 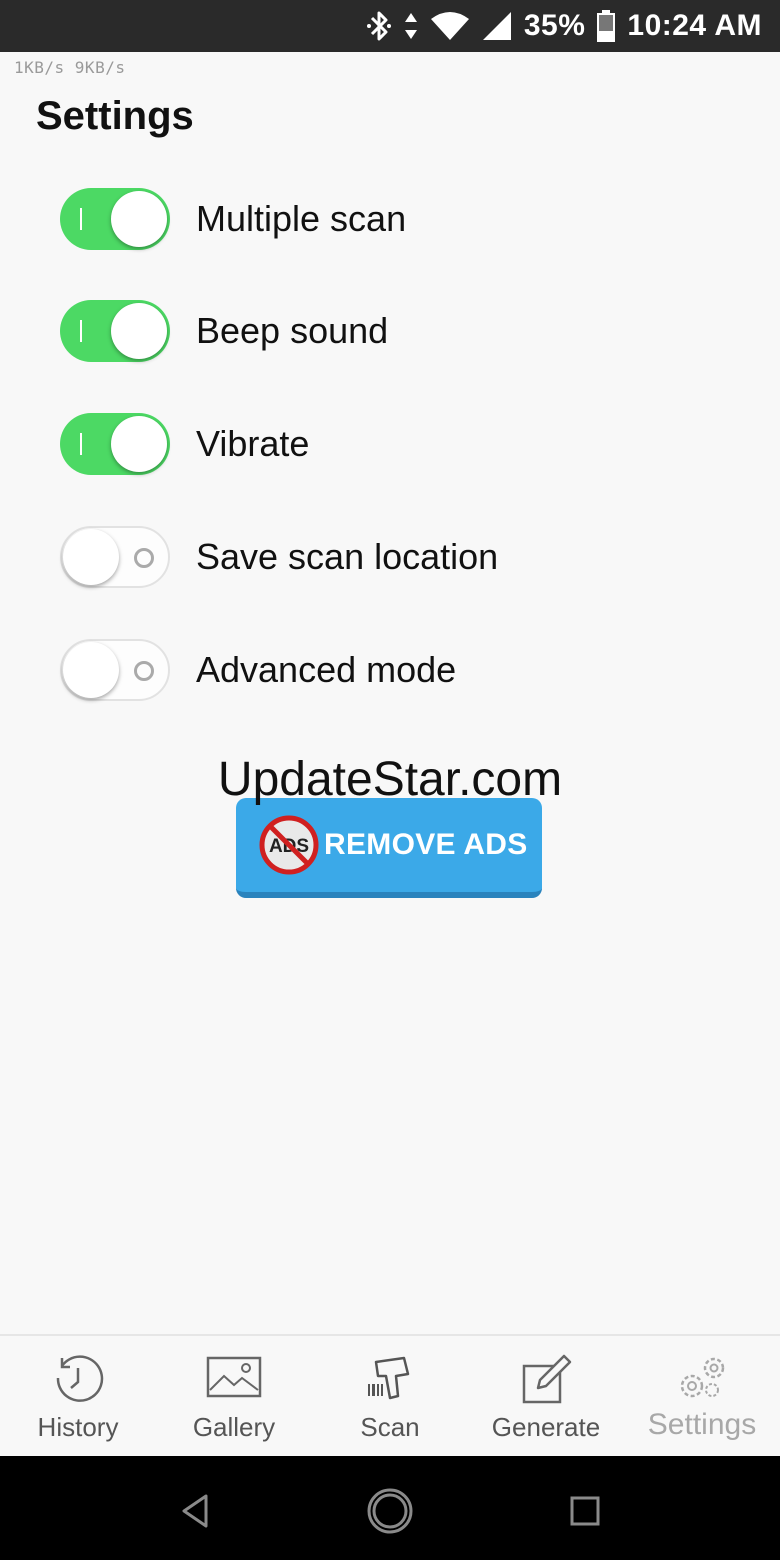 What do you see at coordinates (347, 556) in the screenshot?
I see `setting-label: Save scan location` at bounding box center [347, 556].